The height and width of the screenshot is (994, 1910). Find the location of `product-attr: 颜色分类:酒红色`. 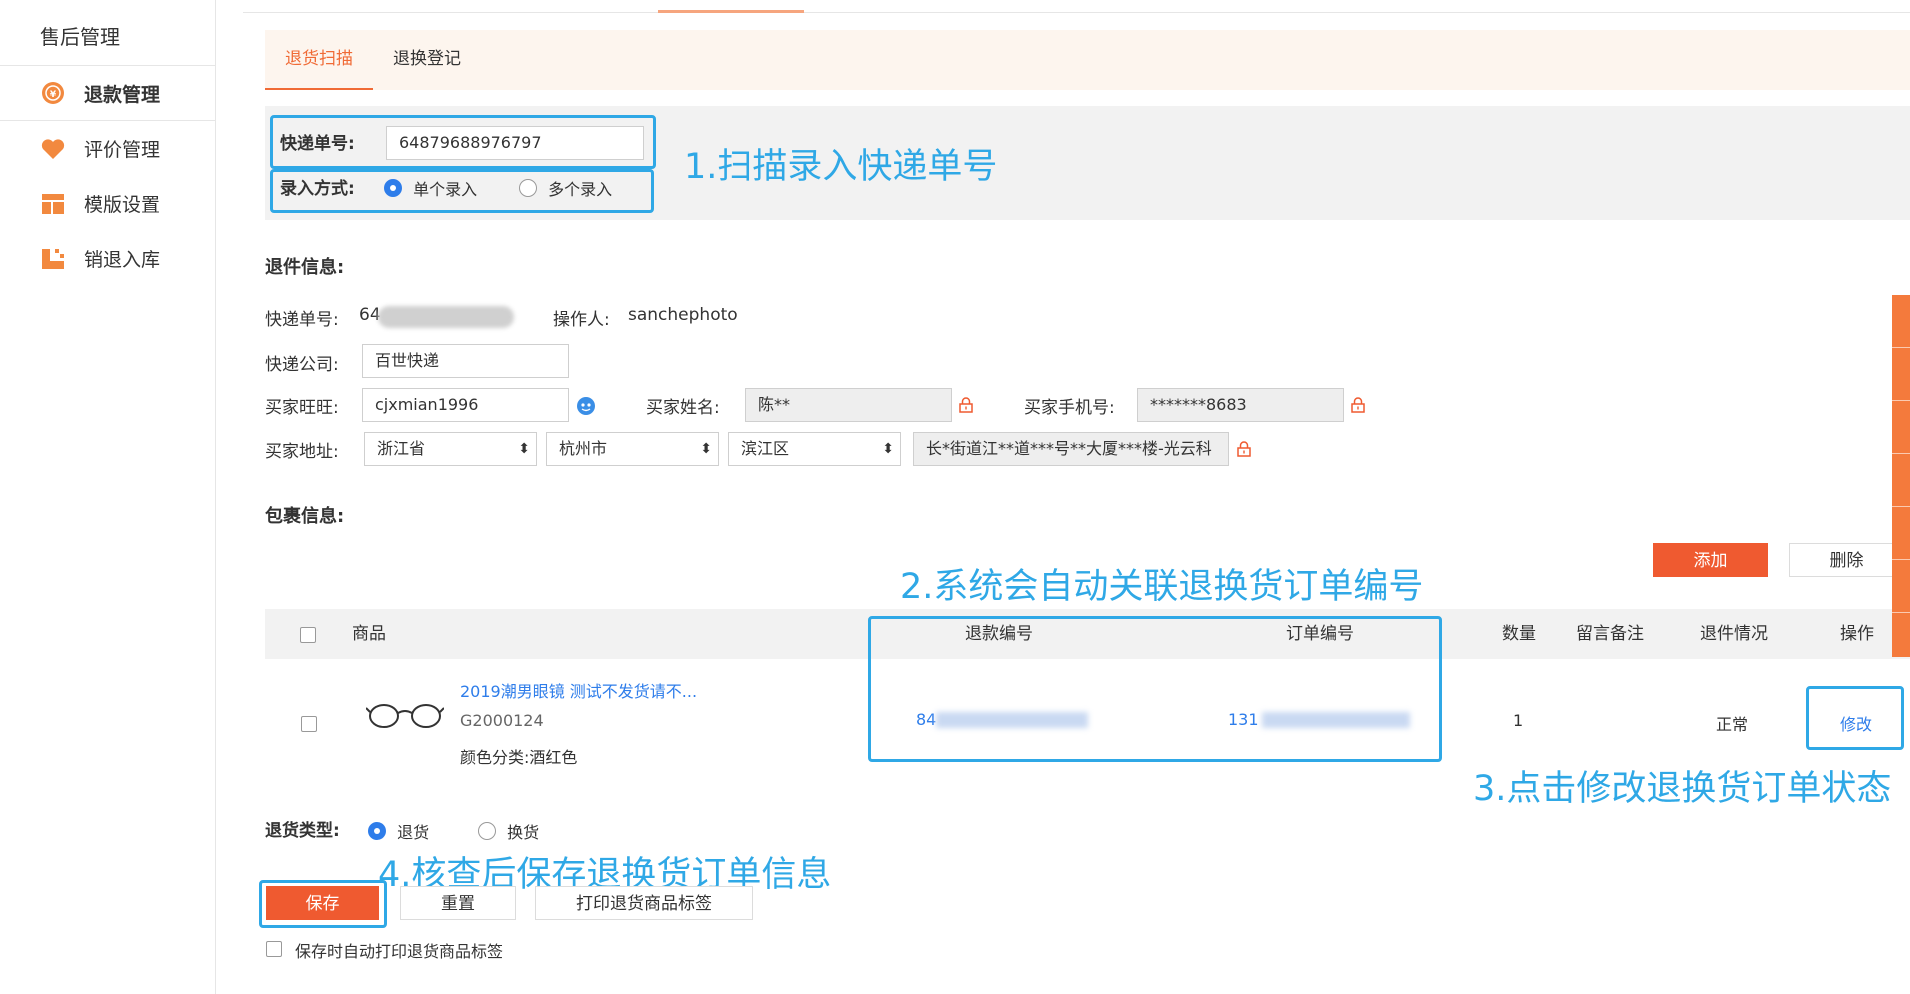

product-attr: 颜色分类:酒红色 is located at coordinates (519, 757).